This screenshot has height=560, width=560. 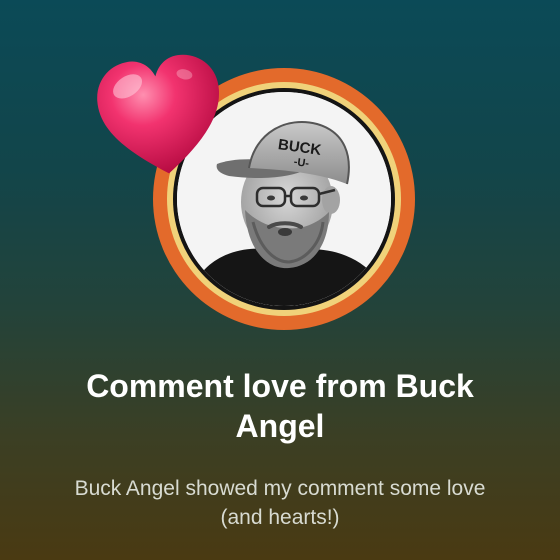 I want to click on card-title: Comment love from Buck Angel, so click(x=280, y=406).